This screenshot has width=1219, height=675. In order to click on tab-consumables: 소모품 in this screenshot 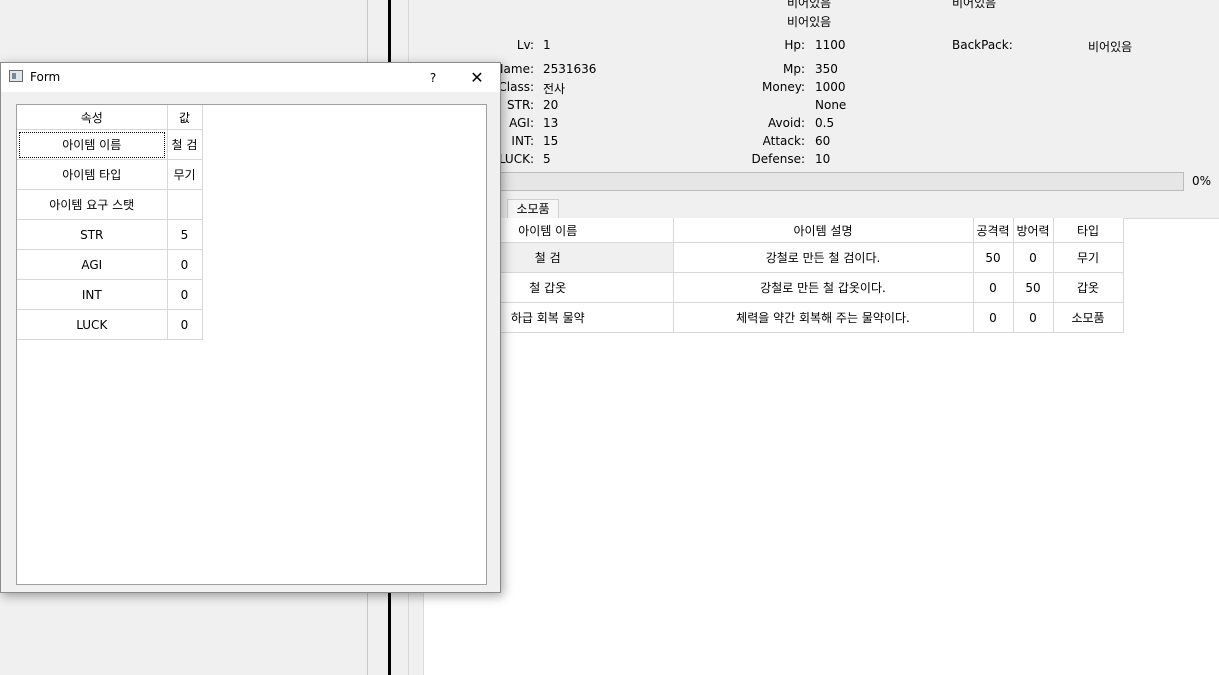, I will do `click(533, 208)`.